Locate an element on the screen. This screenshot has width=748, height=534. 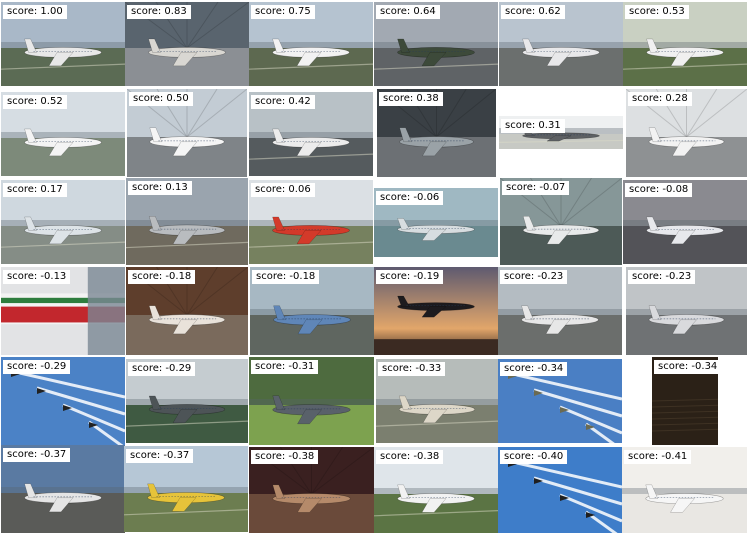
score-label: score: 0.13 is located at coordinates (160, 188).